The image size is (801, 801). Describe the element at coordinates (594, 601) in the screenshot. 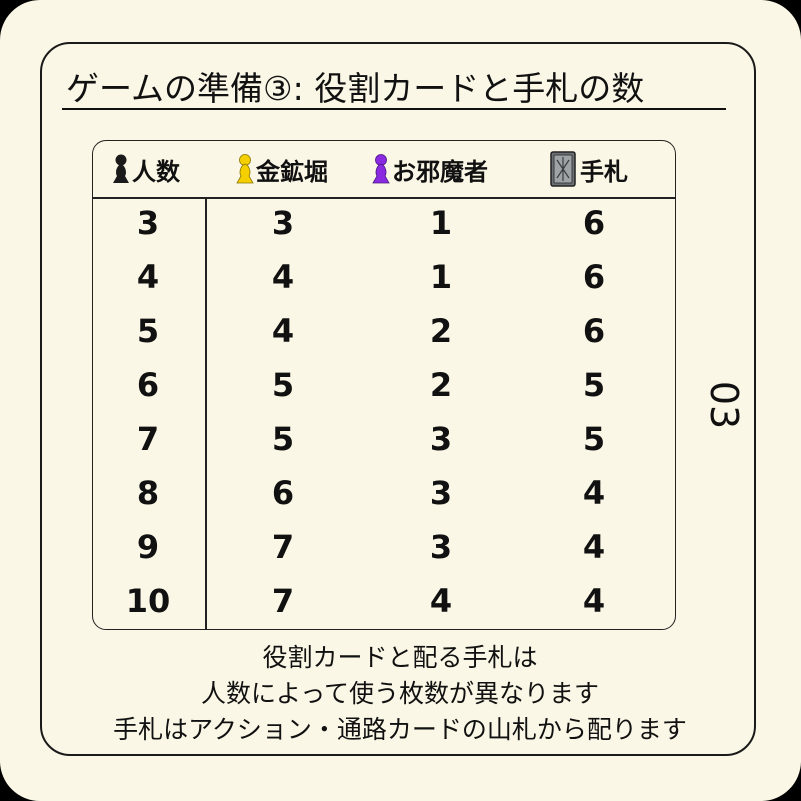

I see `row-8-hand-cards: 4` at that location.